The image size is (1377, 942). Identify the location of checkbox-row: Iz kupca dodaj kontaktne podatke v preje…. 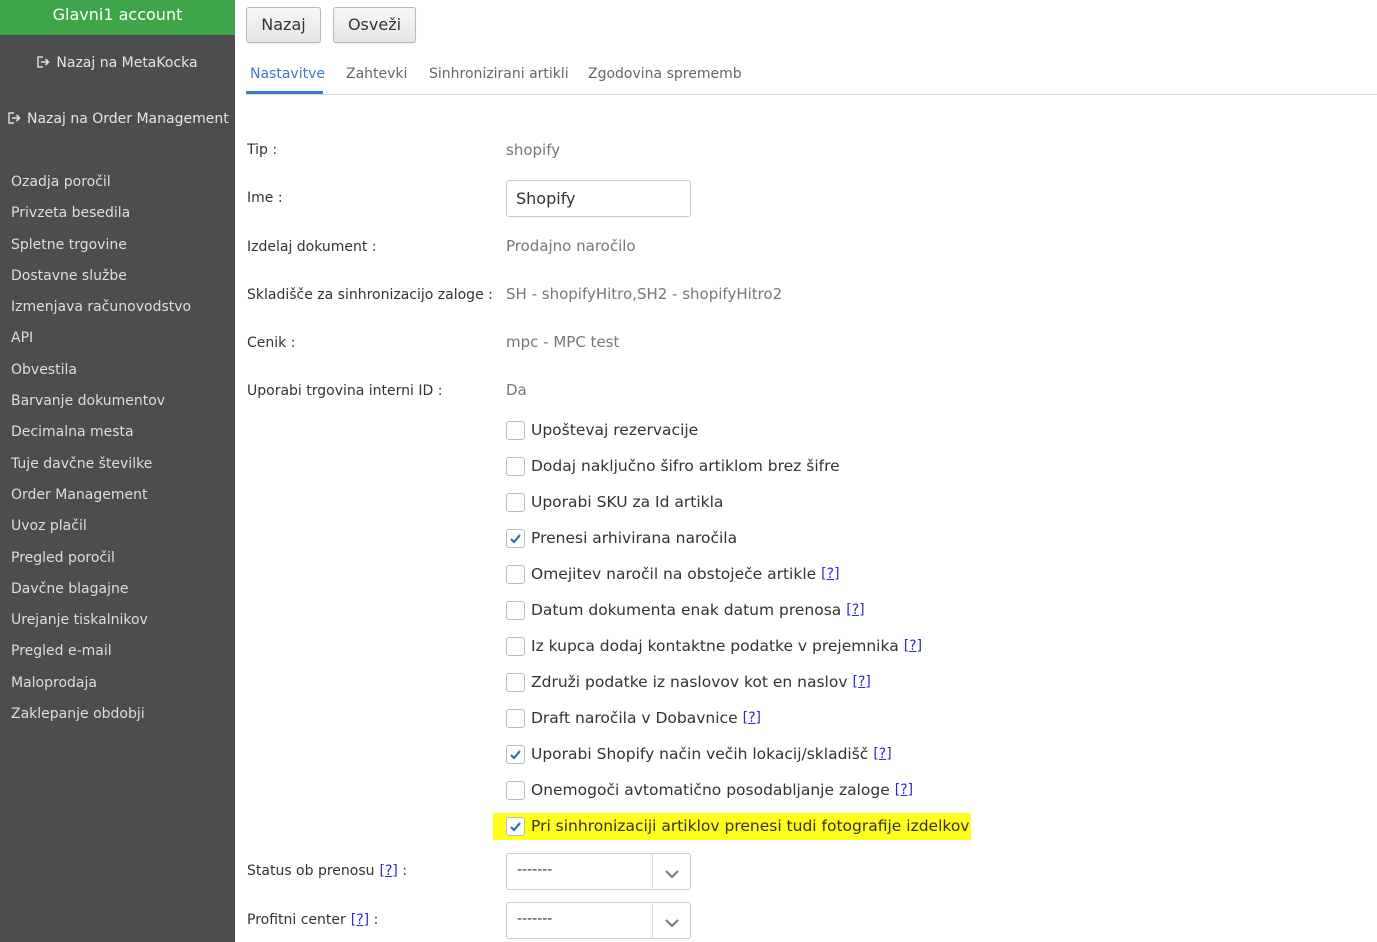
(714, 646).